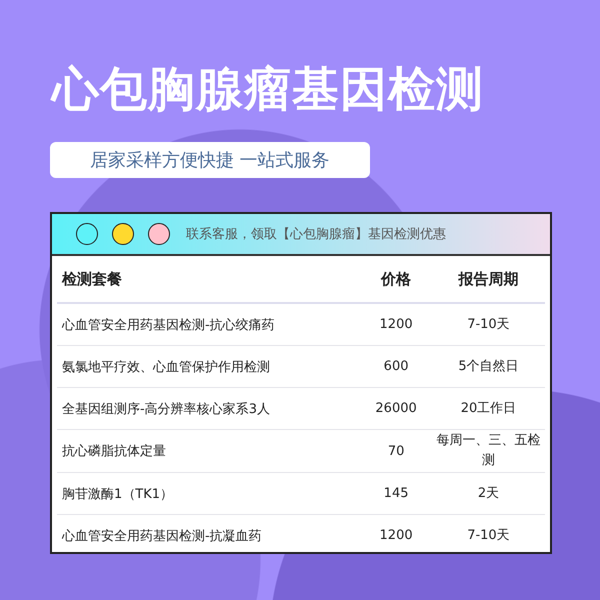 This screenshot has width=600, height=600. Describe the element at coordinates (396, 366) in the screenshot. I see `table-cell: 600` at that location.